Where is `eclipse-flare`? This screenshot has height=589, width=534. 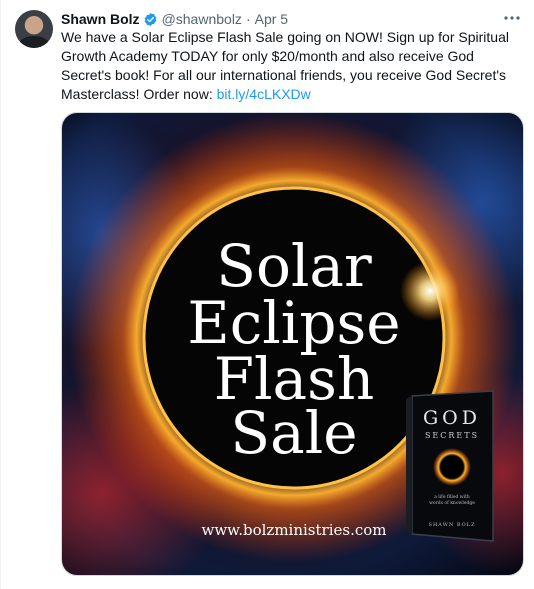 eclipse-flare is located at coordinates (430, 291).